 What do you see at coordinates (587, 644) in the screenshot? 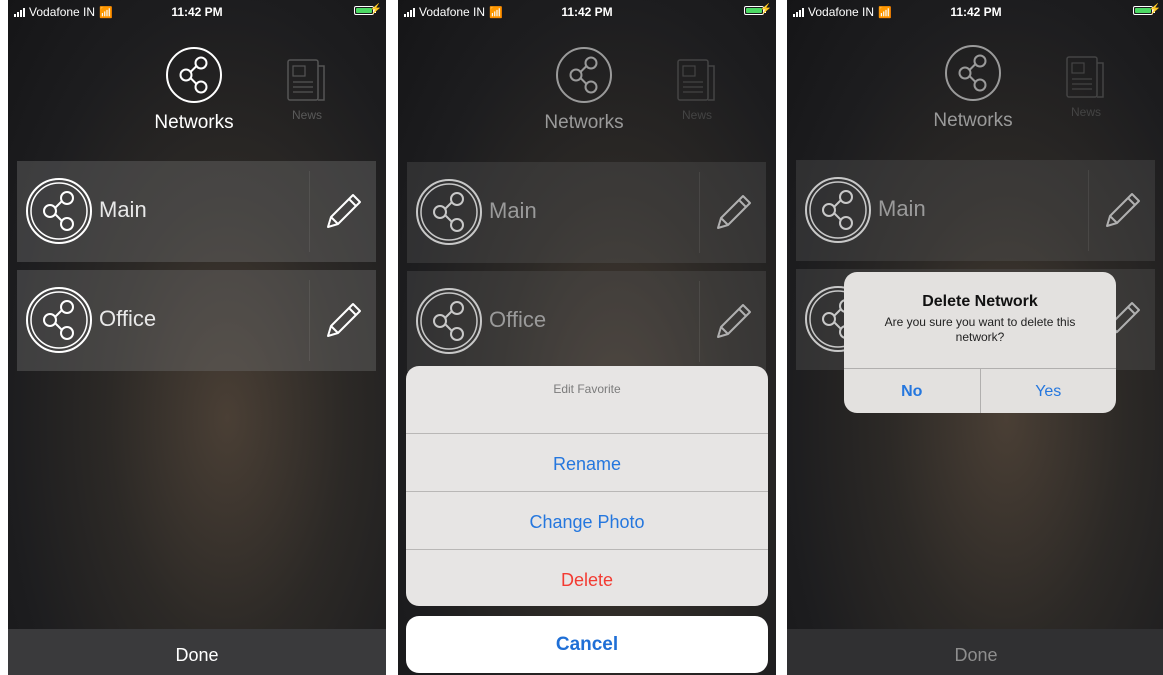
I see `cancel-button: Cancel` at bounding box center [587, 644].